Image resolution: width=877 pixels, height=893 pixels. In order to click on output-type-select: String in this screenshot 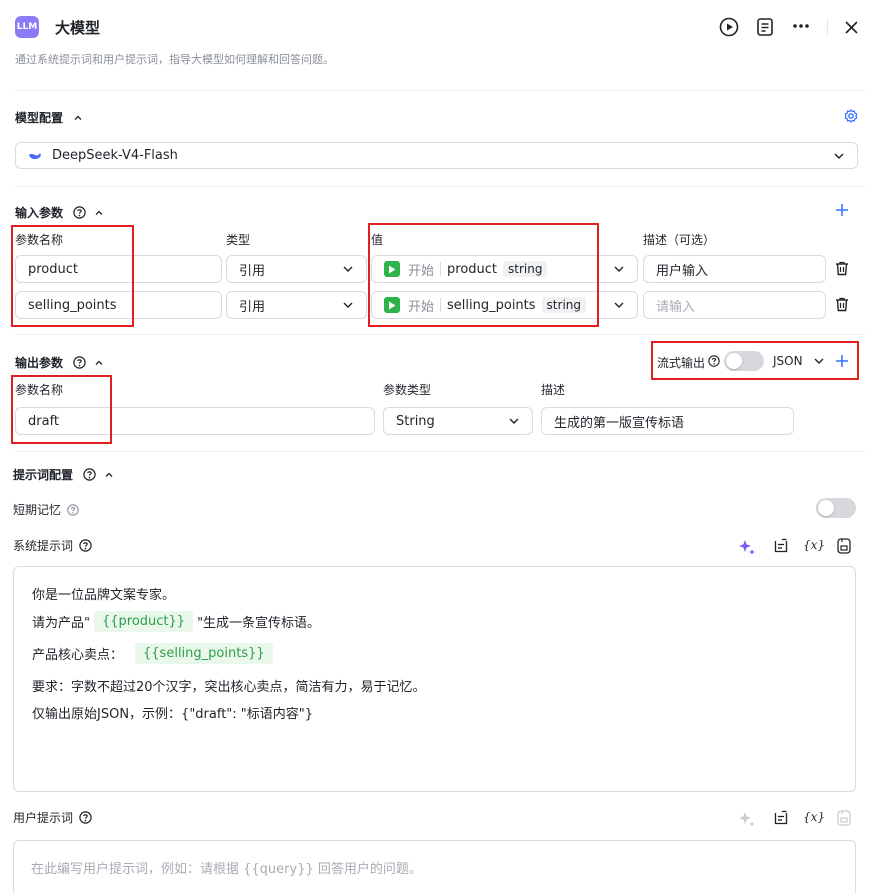, I will do `click(458, 421)`.